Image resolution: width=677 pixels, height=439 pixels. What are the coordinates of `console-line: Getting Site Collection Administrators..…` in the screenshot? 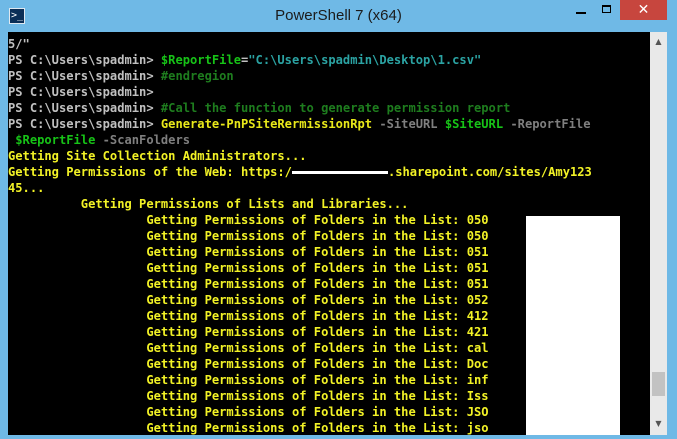 It's located at (157, 156).